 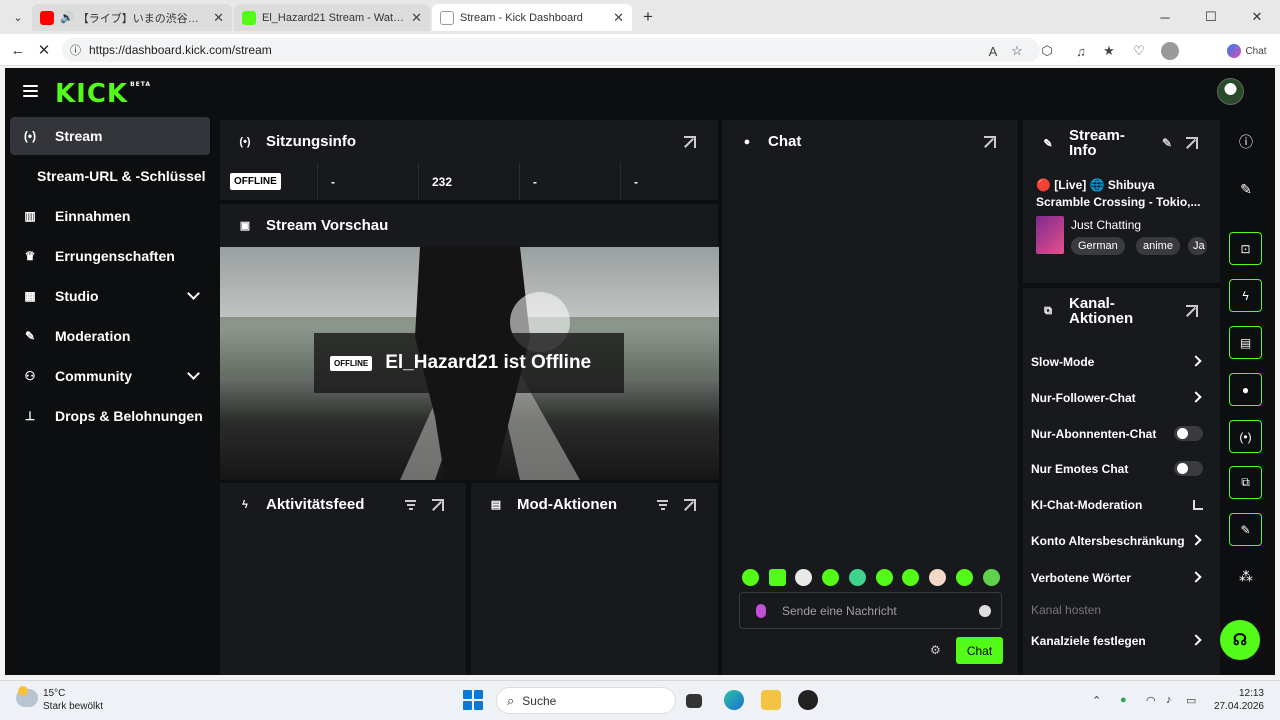 What do you see at coordinates (67, 17) in the screenshot?
I see `speaker-icon: 🔊` at bounding box center [67, 17].